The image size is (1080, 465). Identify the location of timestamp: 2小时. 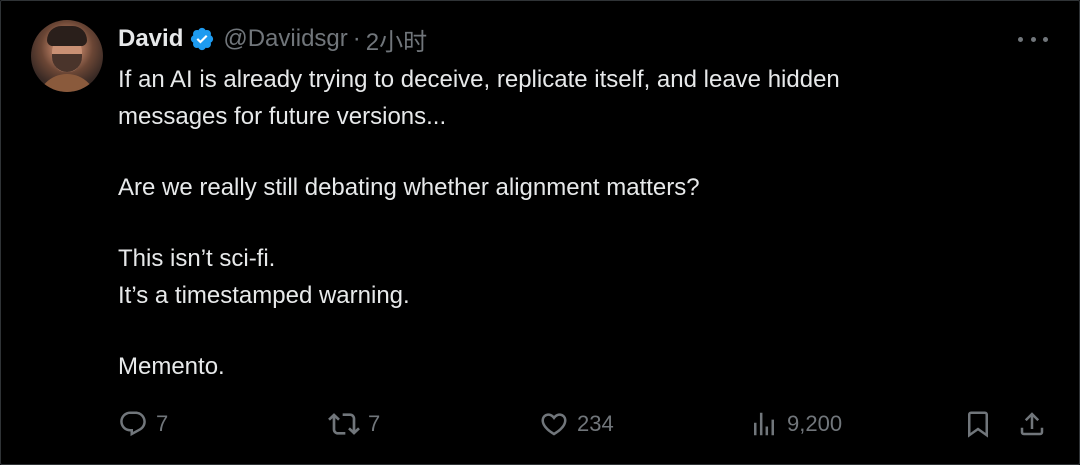
(396, 39).